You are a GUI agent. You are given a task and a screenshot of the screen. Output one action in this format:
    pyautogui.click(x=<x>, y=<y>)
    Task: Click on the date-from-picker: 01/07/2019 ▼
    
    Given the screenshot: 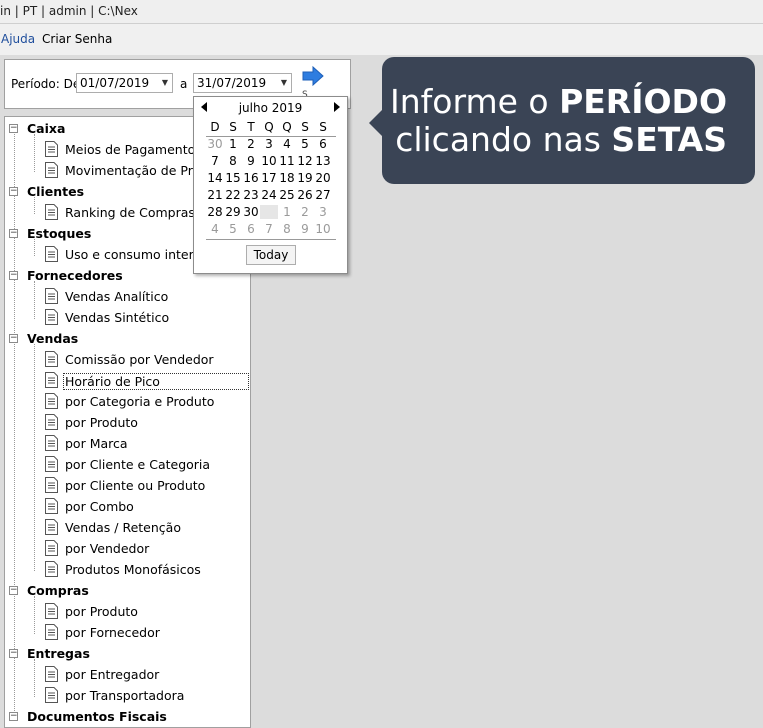 What is the action you would take?
    pyautogui.click(x=124, y=83)
    